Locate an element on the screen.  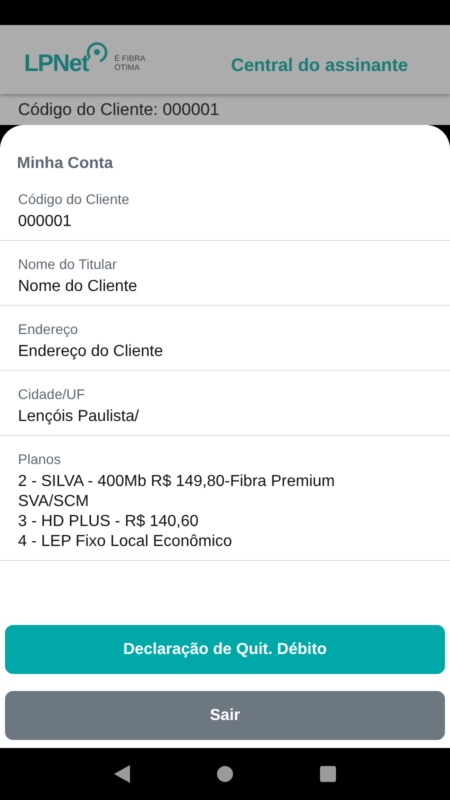
back-icon is located at coordinates (122, 774).